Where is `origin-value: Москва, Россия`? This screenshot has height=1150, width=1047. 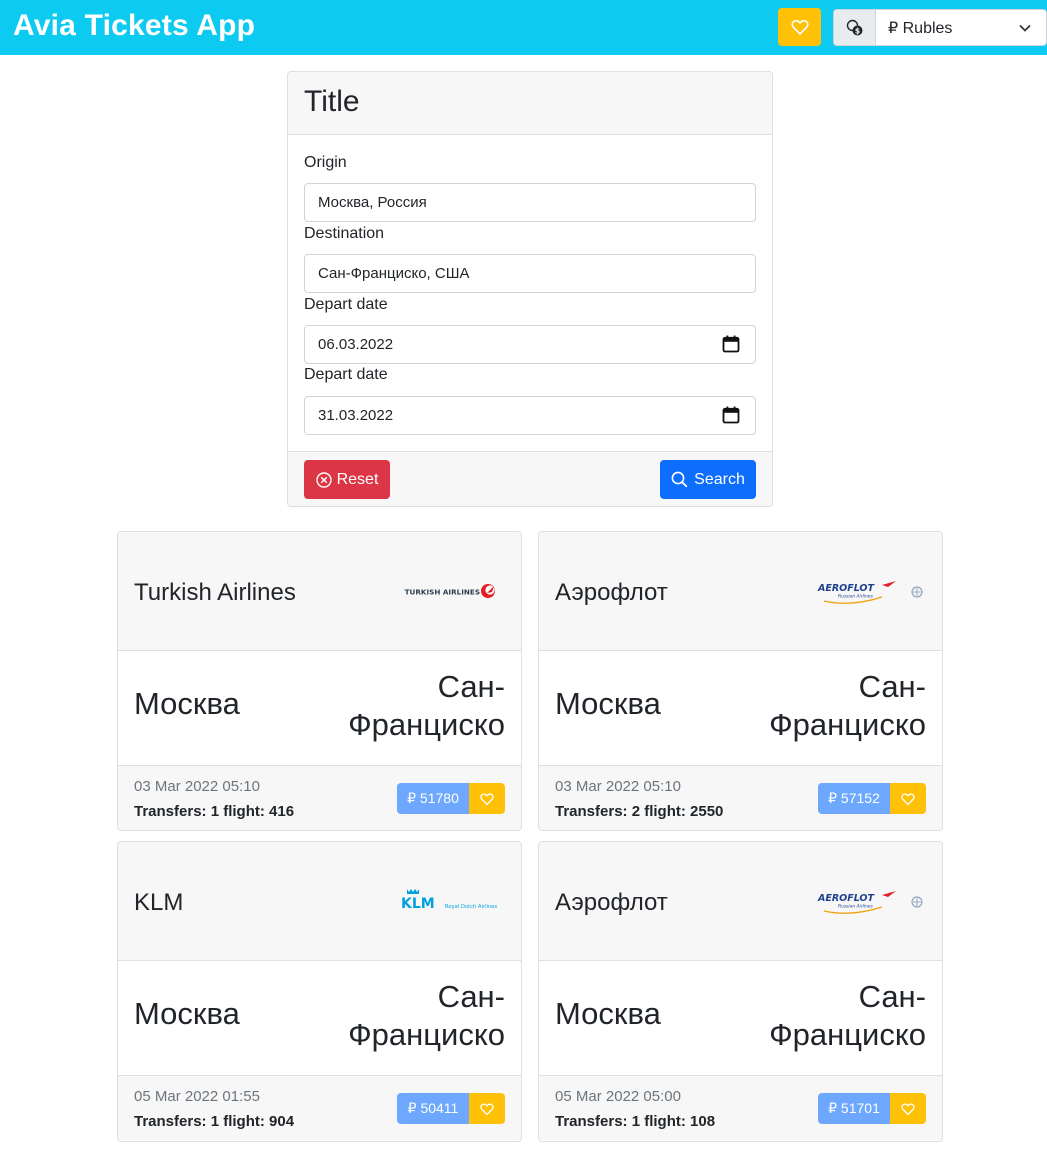
origin-value: Москва, Россия is located at coordinates (372, 202).